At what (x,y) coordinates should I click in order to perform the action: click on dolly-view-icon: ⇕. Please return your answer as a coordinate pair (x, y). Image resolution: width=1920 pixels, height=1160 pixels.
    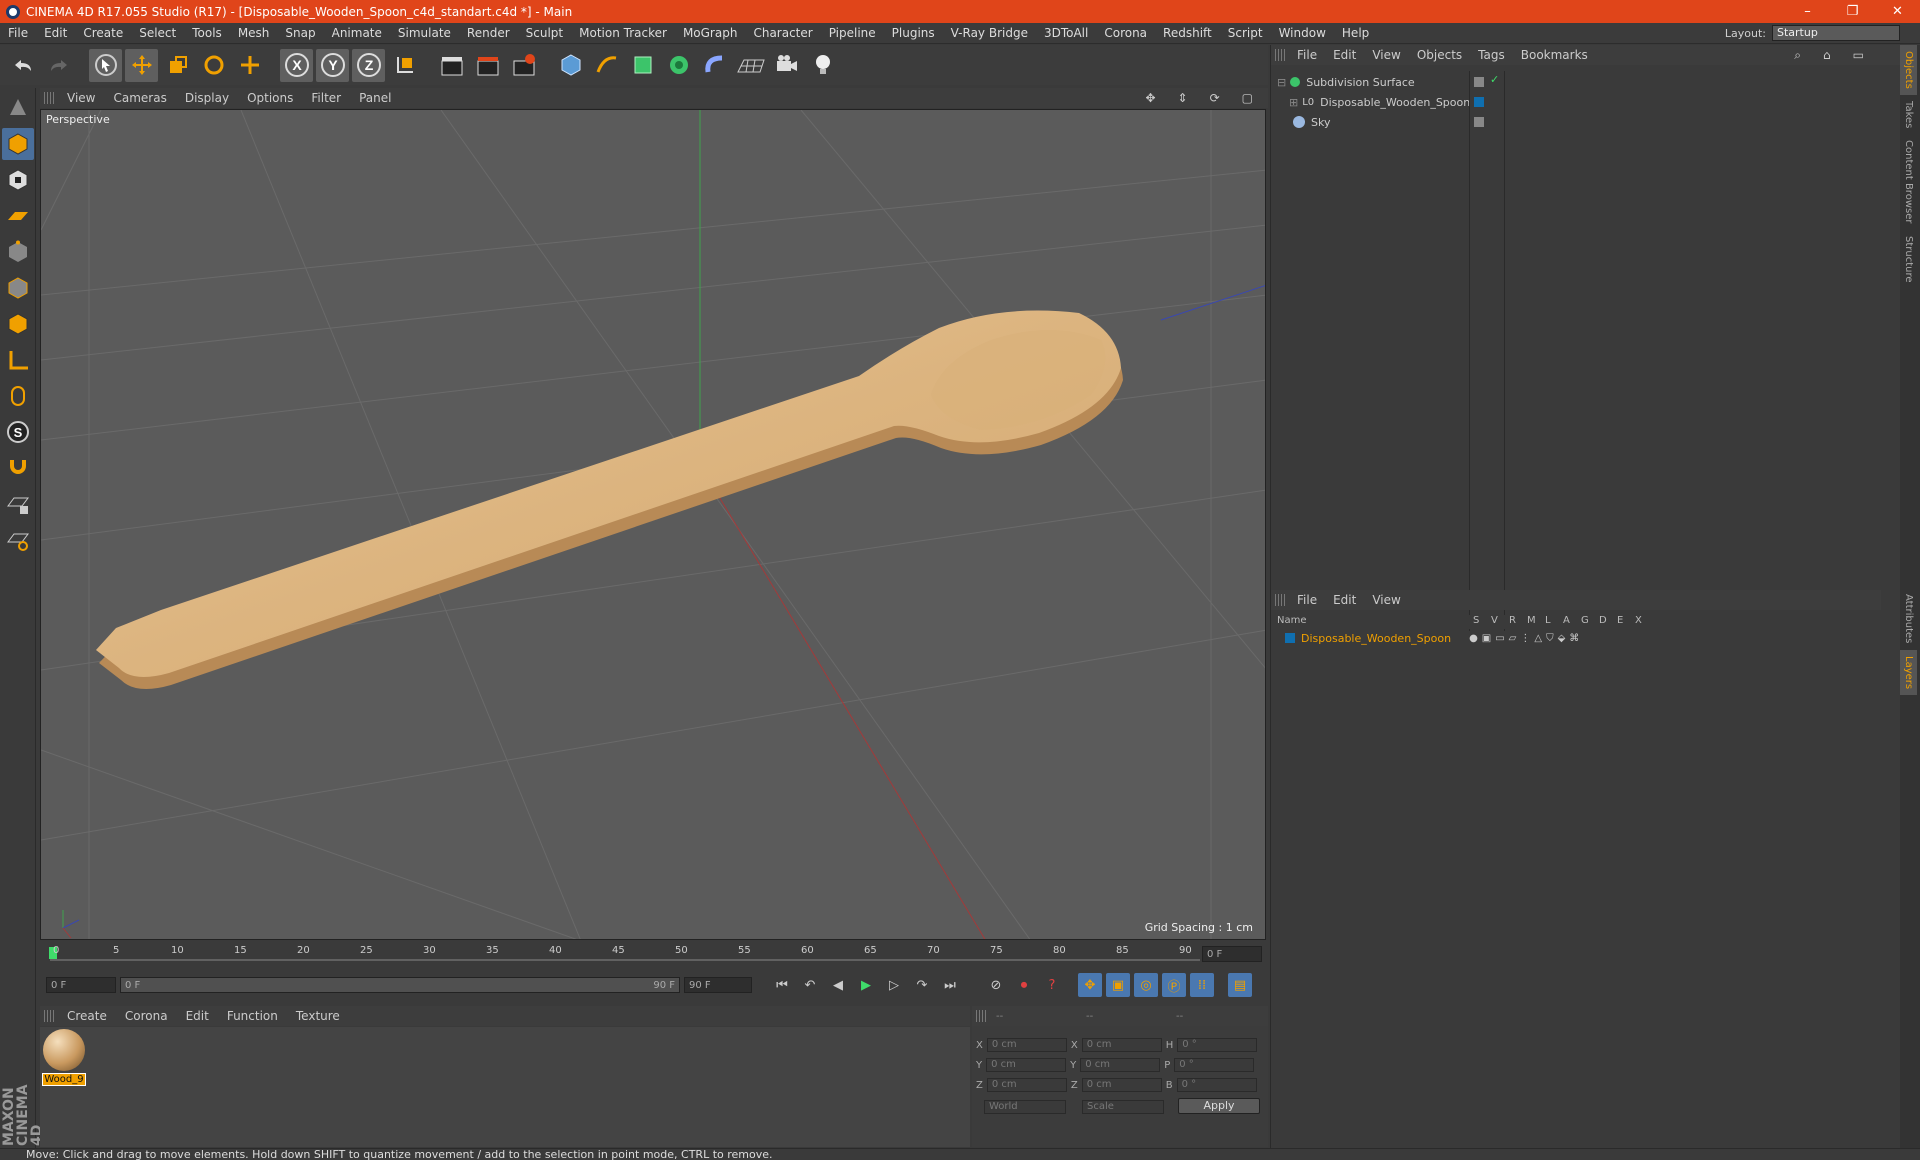
    Looking at the image, I should click on (1183, 98).